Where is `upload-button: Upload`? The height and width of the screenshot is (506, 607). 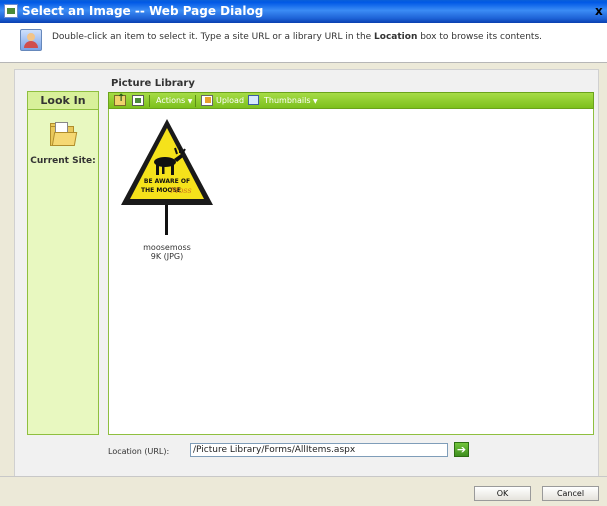 upload-button: Upload is located at coordinates (230, 101).